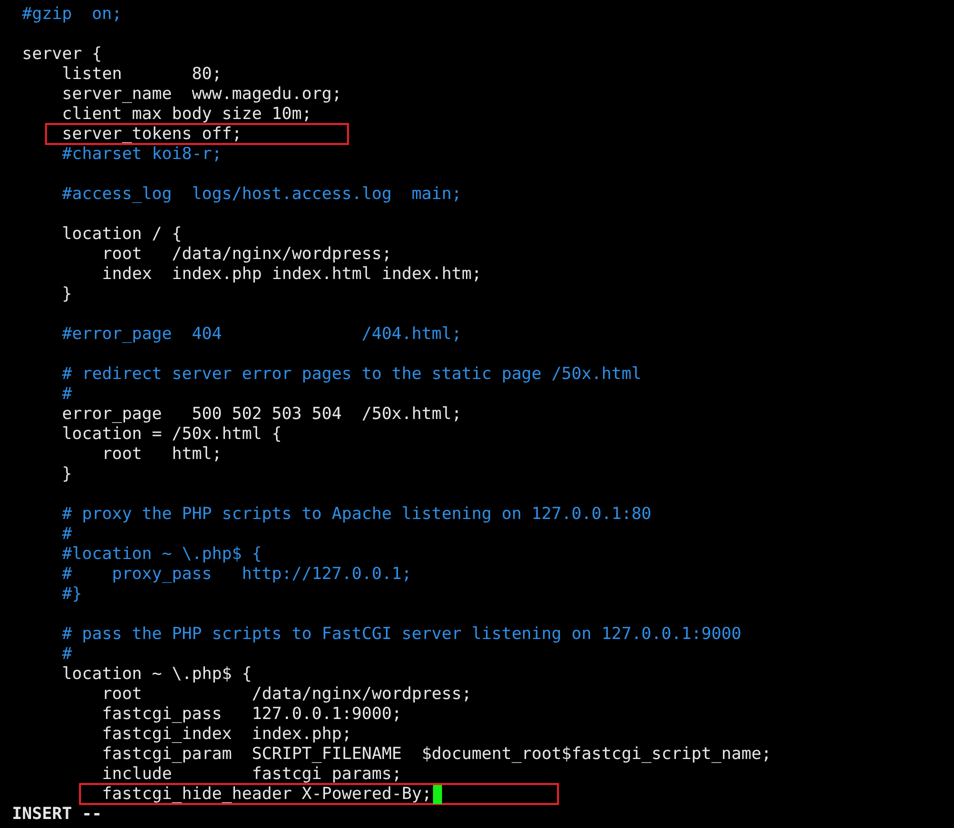 Image resolution: width=954 pixels, height=828 pixels. I want to click on comment-line: #error_page 404 /404.html;, so click(262, 334).